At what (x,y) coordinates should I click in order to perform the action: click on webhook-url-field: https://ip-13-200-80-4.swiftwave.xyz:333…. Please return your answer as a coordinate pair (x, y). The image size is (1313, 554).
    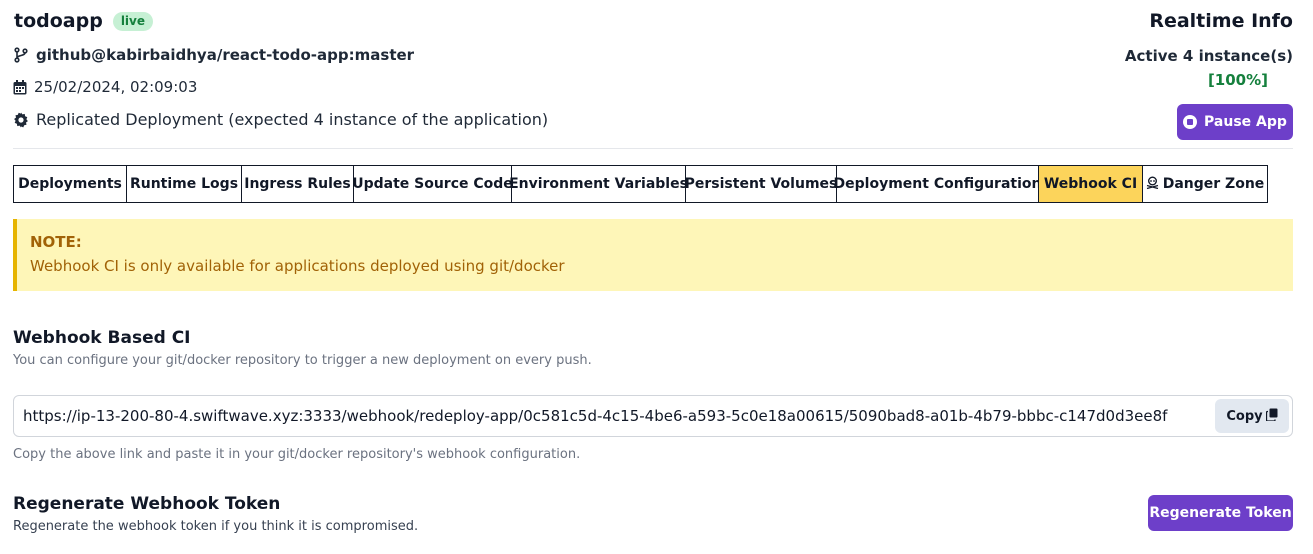
    Looking at the image, I should click on (653, 416).